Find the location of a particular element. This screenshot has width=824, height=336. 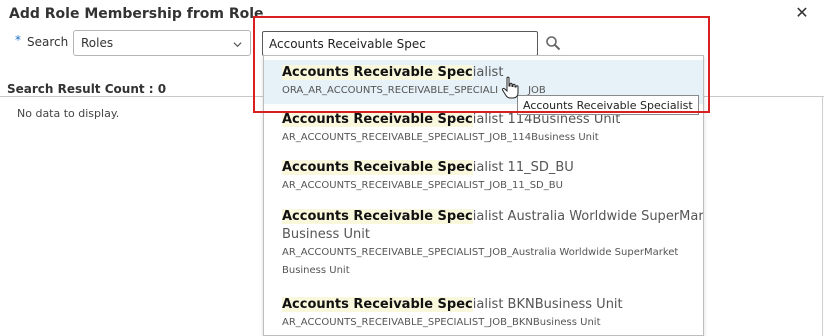

chevron-down-icon is located at coordinates (237, 45).